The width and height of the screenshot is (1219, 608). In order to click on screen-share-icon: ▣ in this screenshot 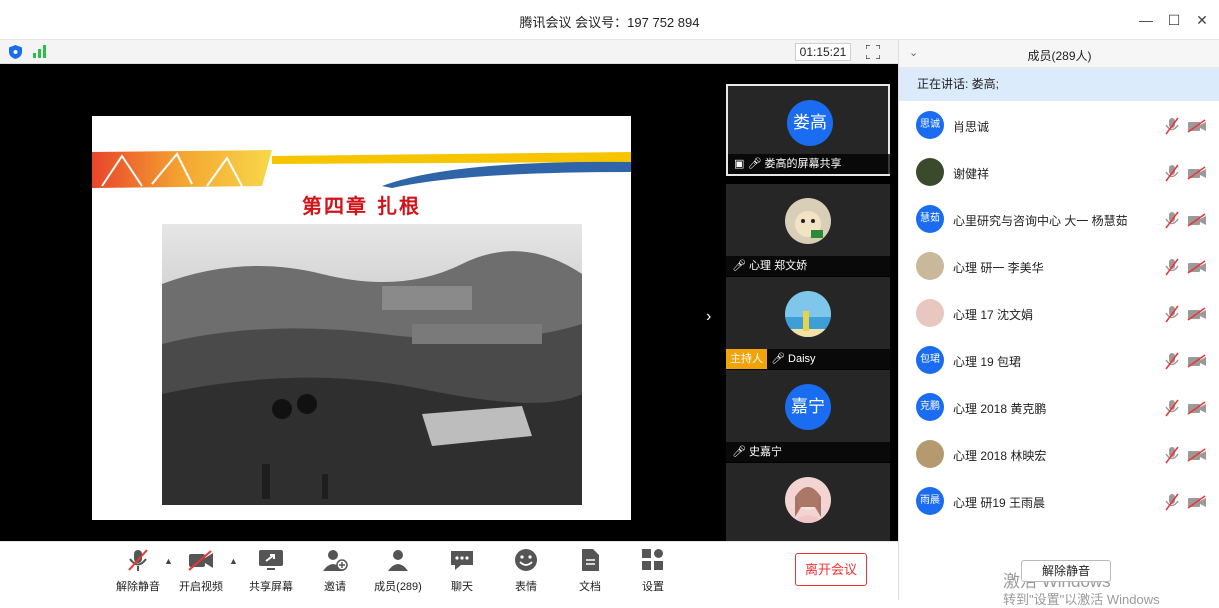, I will do `click(741, 164)`.